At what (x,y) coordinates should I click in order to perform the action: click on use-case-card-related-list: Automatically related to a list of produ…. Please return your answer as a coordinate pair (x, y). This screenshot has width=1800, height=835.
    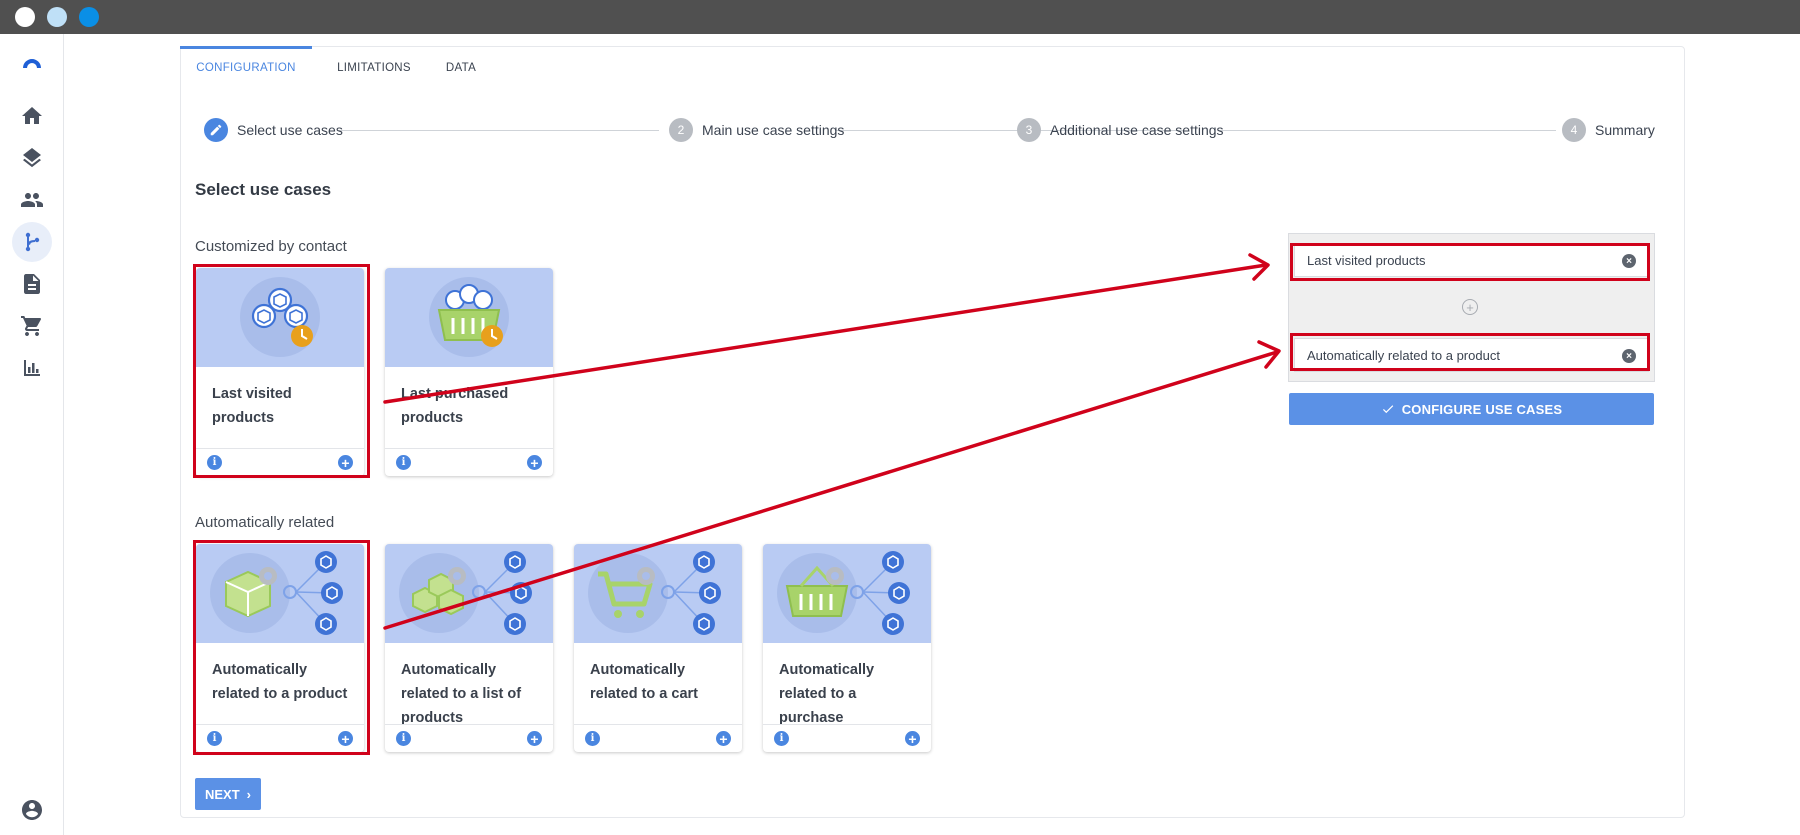
    Looking at the image, I should click on (469, 648).